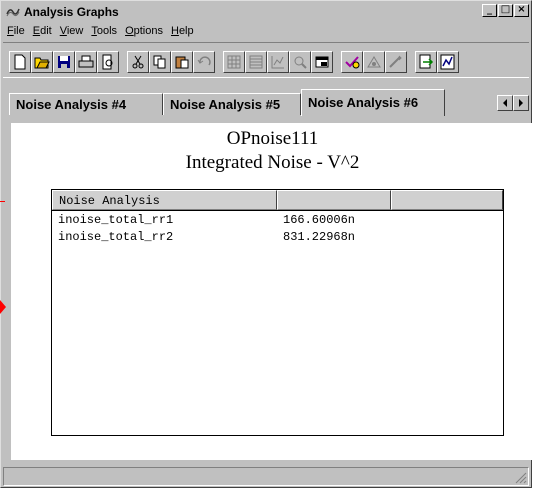 Image resolution: width=534 pixels, height=489 pixels. Describe the element at coordinates (13, 12) in the screenshot. I see `app-icon` at that location.